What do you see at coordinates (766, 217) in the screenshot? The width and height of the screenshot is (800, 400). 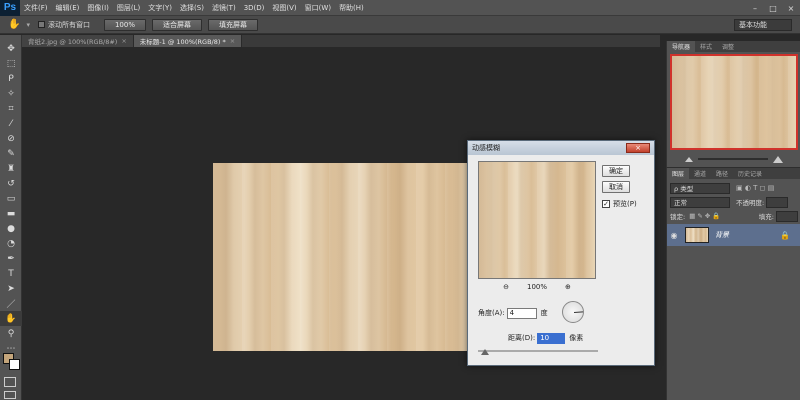 I see `fill-label: 填充:` at bounding box center [766, 217].